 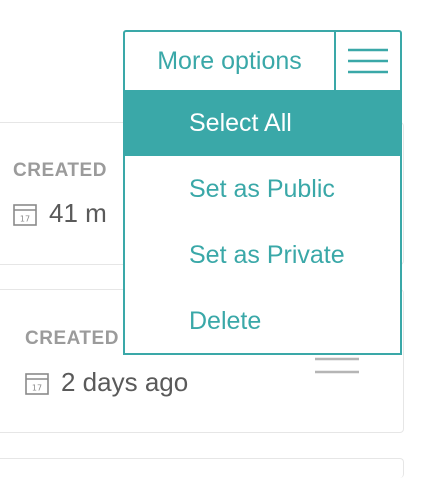 I want to click on menu-item-set-private: Set as Private, so click(x=262, y=255).